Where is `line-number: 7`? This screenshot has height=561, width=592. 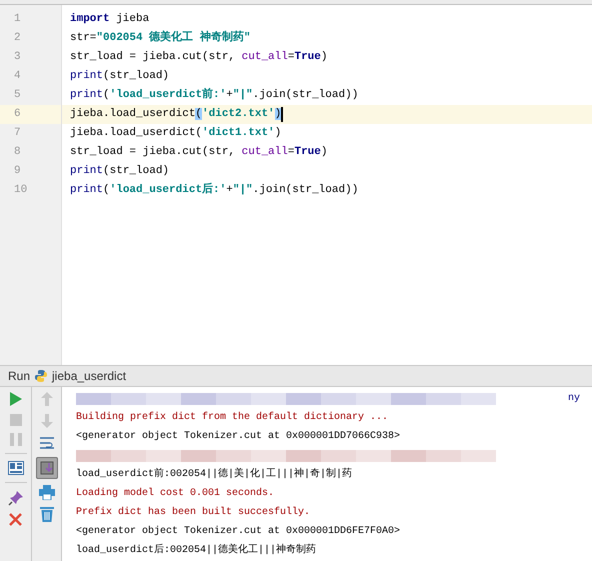 line-number: 7 is located at coordinates (17, 133).